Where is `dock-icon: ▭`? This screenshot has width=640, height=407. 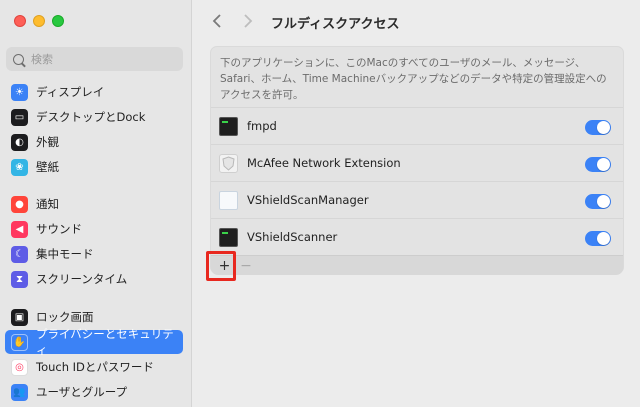 dock-icon: ▭ is located at coordinates (19, 117).